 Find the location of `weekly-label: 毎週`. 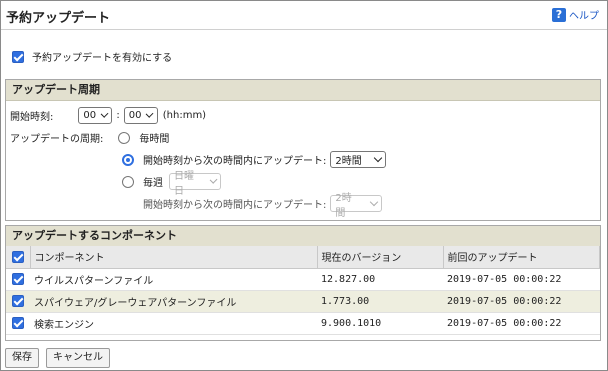

weekly-label: 毎週 is located at coordinates (153, 183).